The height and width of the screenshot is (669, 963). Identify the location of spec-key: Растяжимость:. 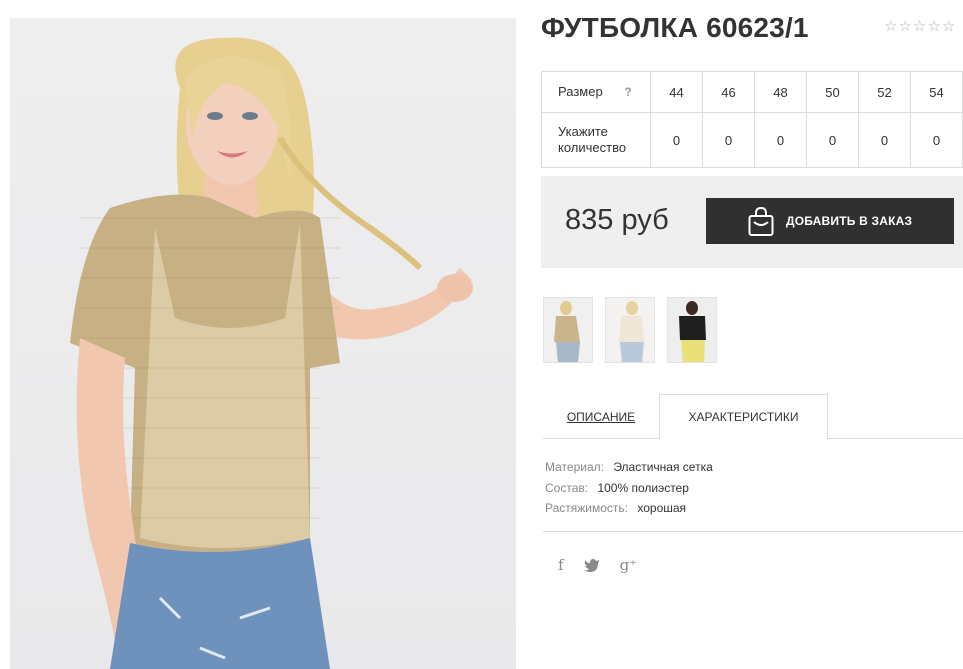
(587, 508).